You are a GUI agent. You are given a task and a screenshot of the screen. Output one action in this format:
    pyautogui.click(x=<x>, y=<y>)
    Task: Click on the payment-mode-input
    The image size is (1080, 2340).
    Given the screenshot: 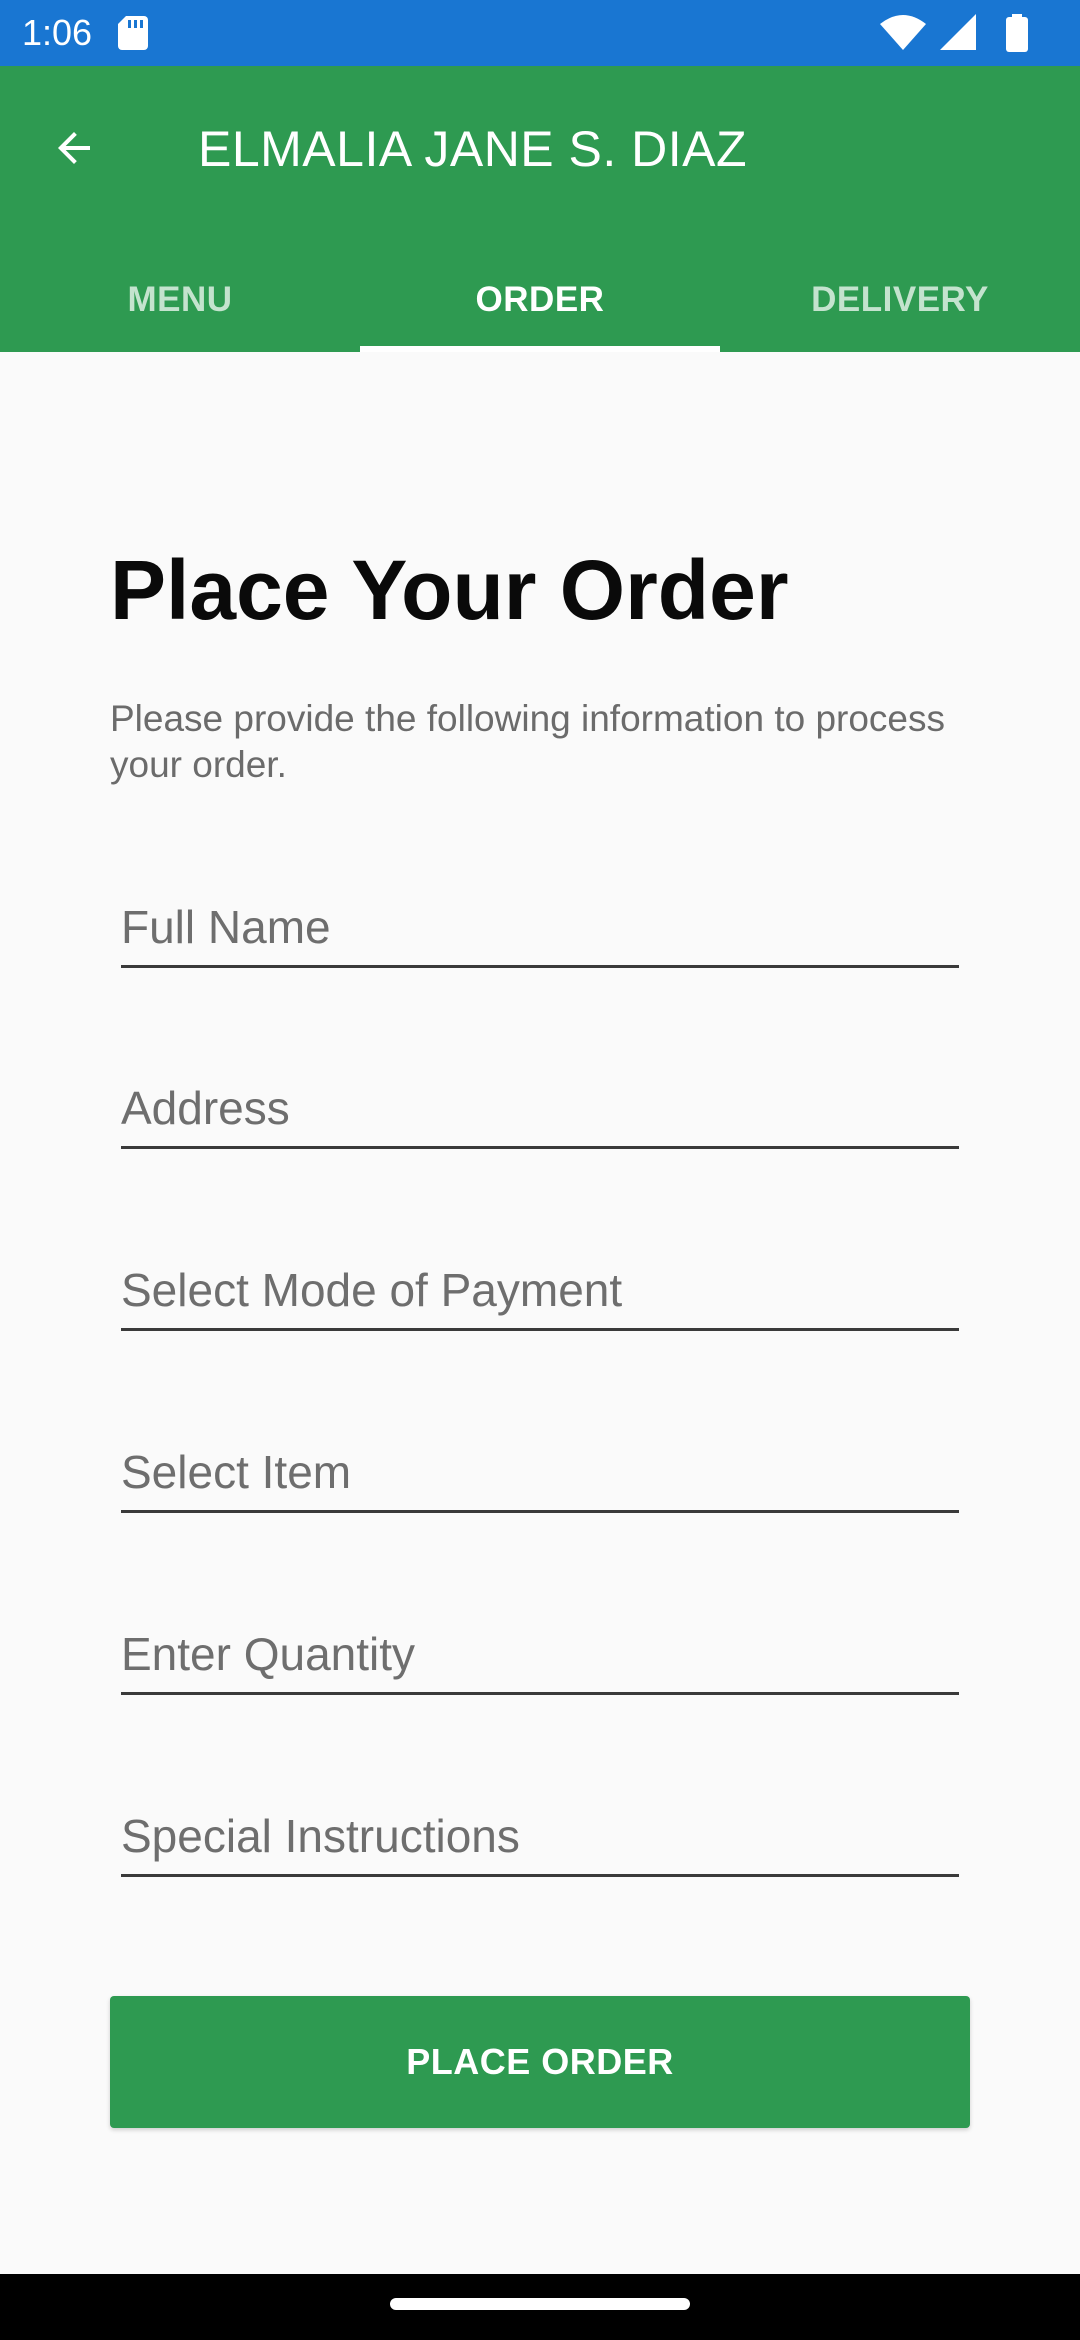 What is the action you would take?
    pyautogui.click(x=540, y=1290)
    